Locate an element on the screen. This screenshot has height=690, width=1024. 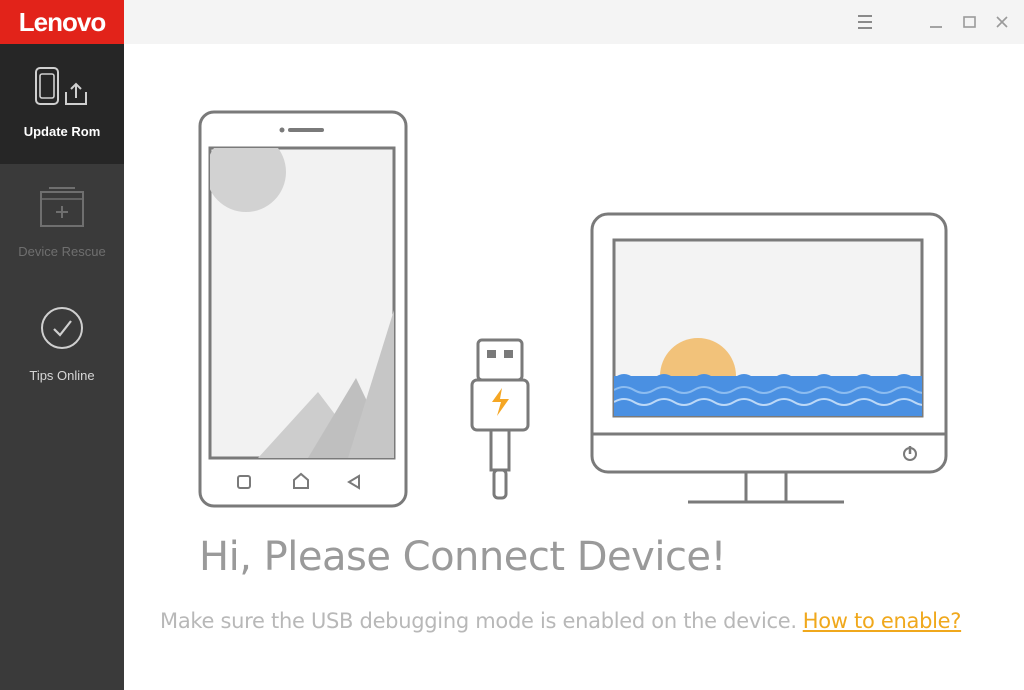
title-bar is located at coordinates (574, 22).